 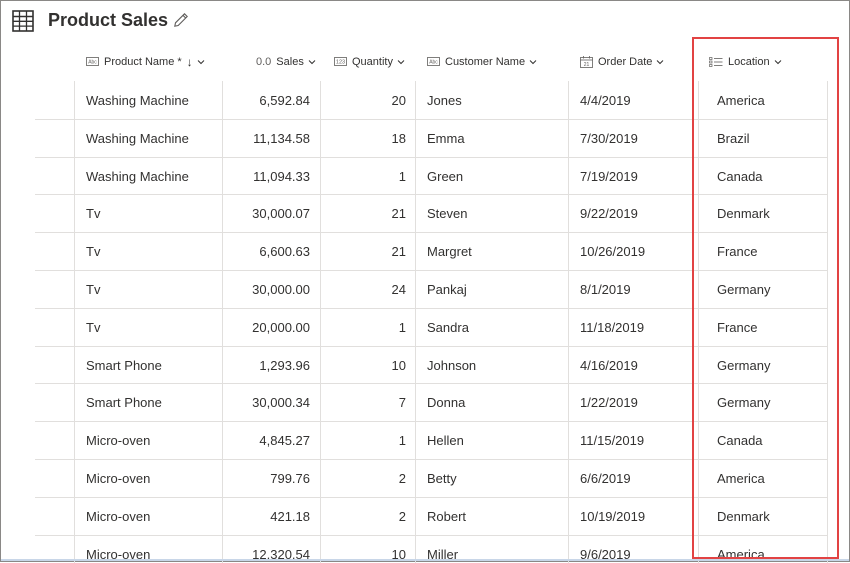 What do you see at coordinates (716, 61) in the screenshot?
I see `choice-list-icon` at bounding box center [716, 61].